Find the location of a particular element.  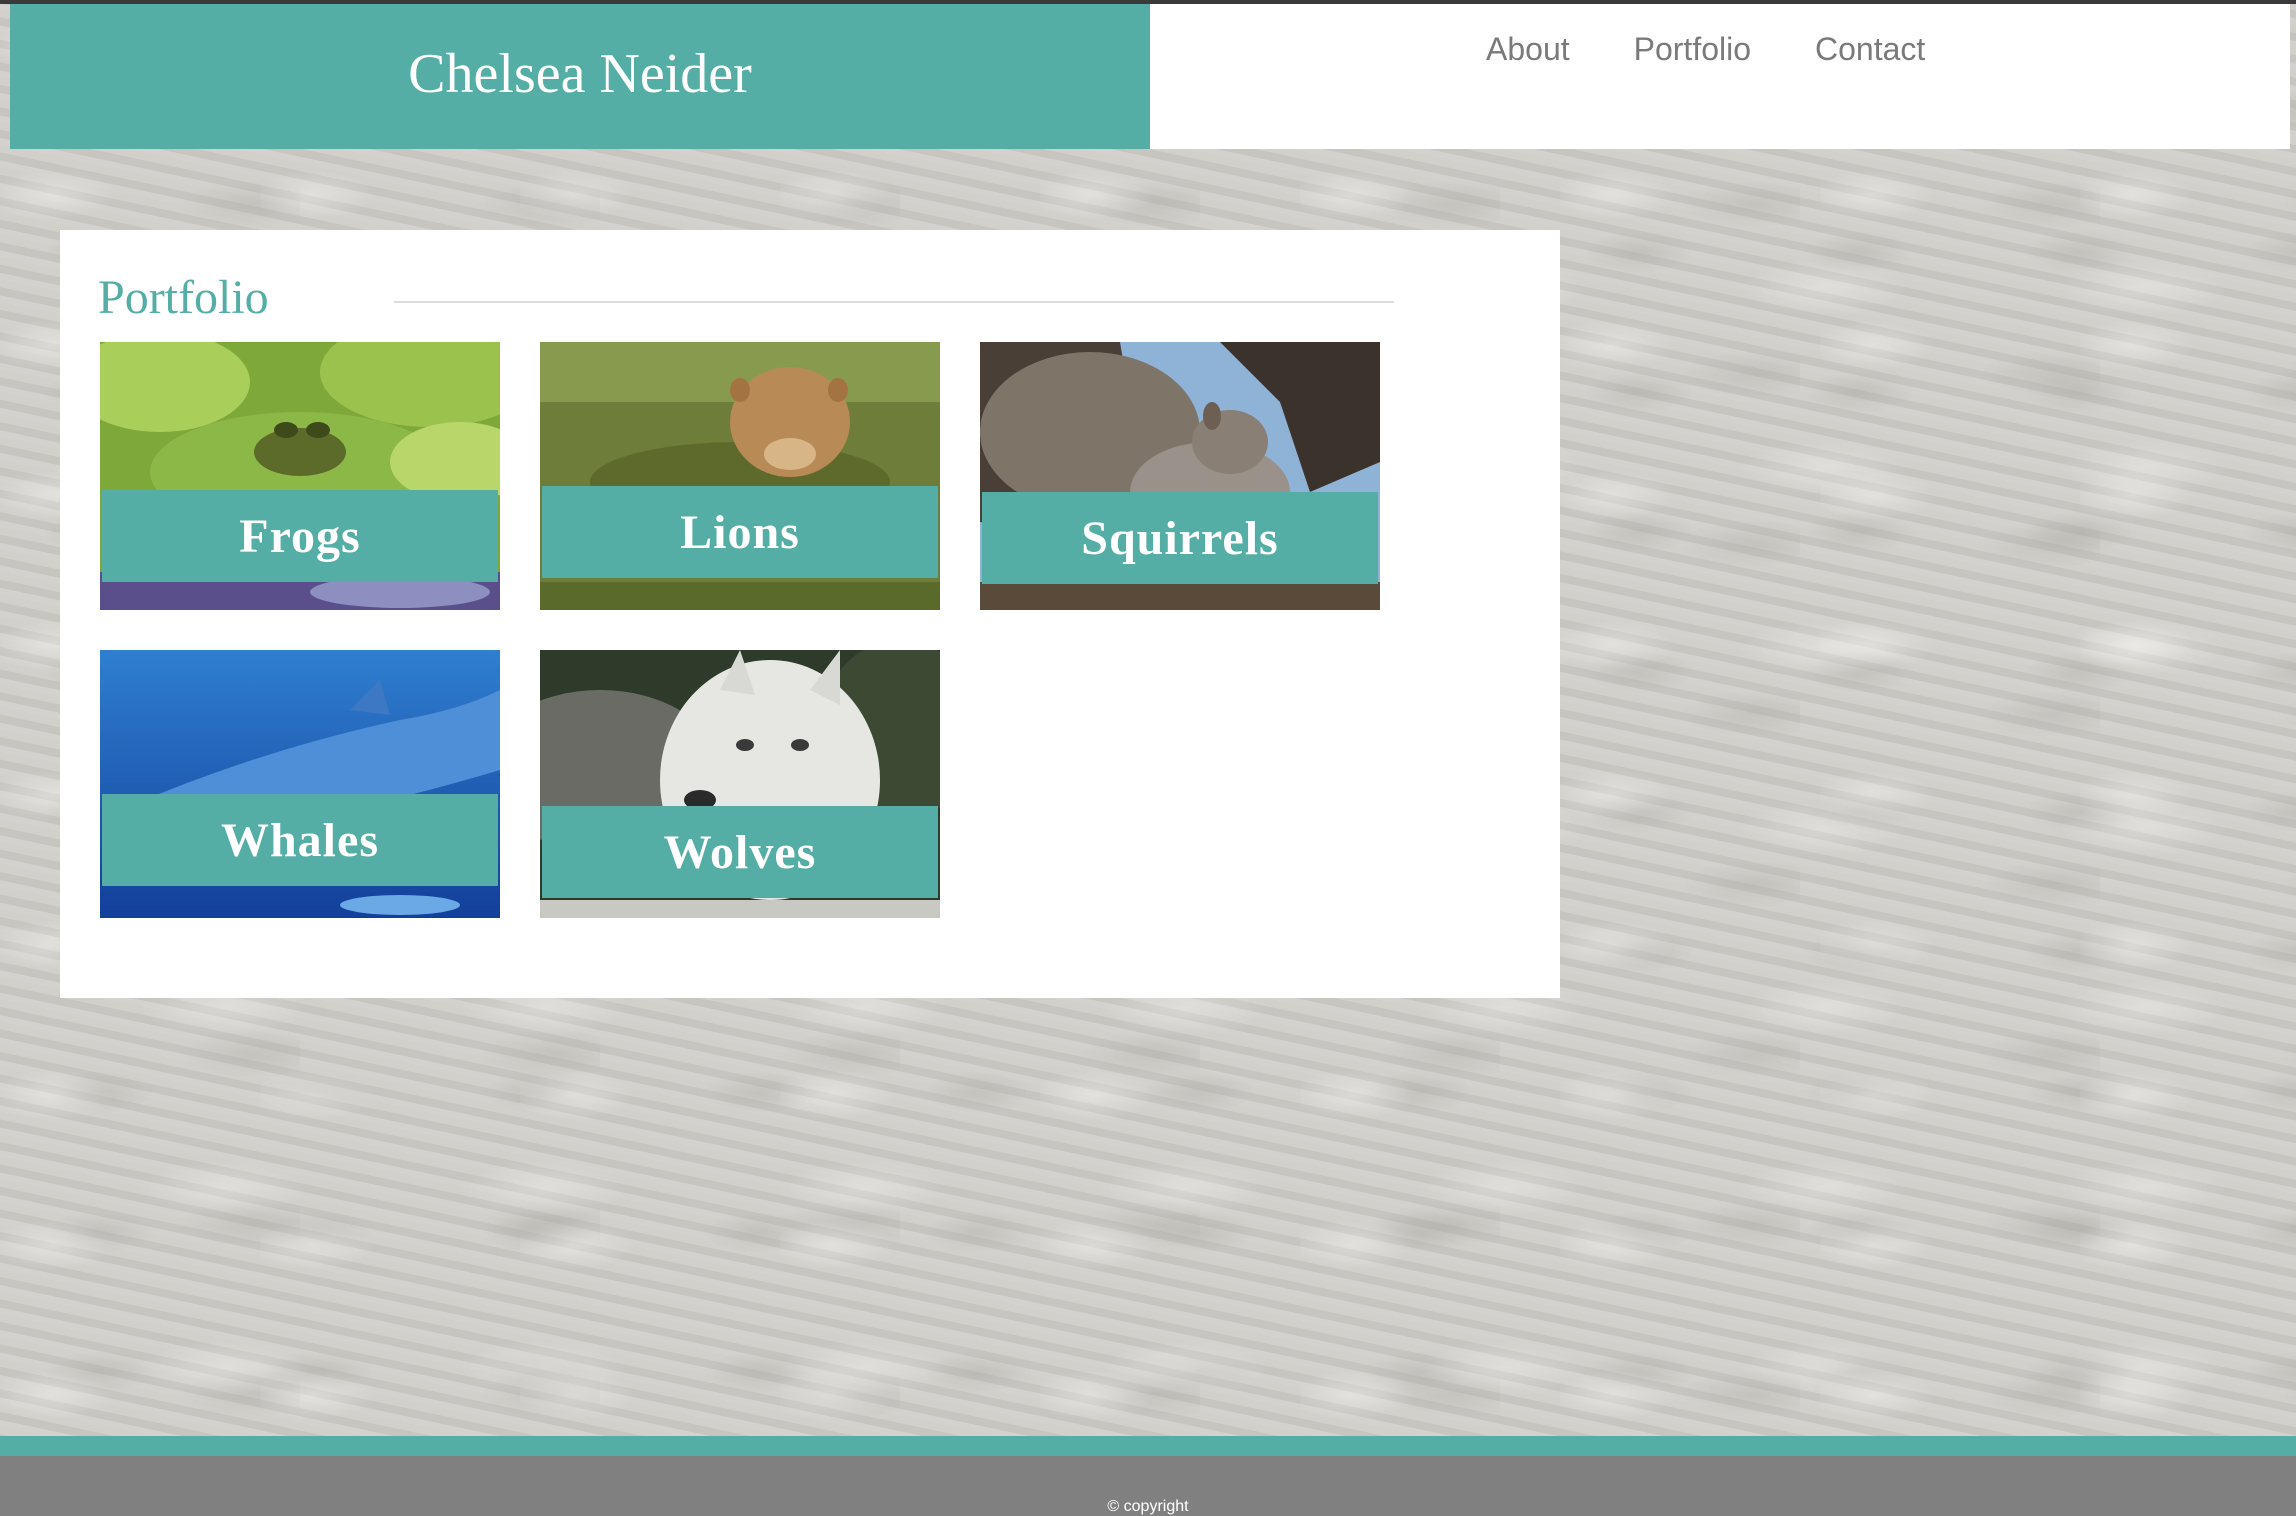

tile-label: Lions is located at coordinates (740, 532).